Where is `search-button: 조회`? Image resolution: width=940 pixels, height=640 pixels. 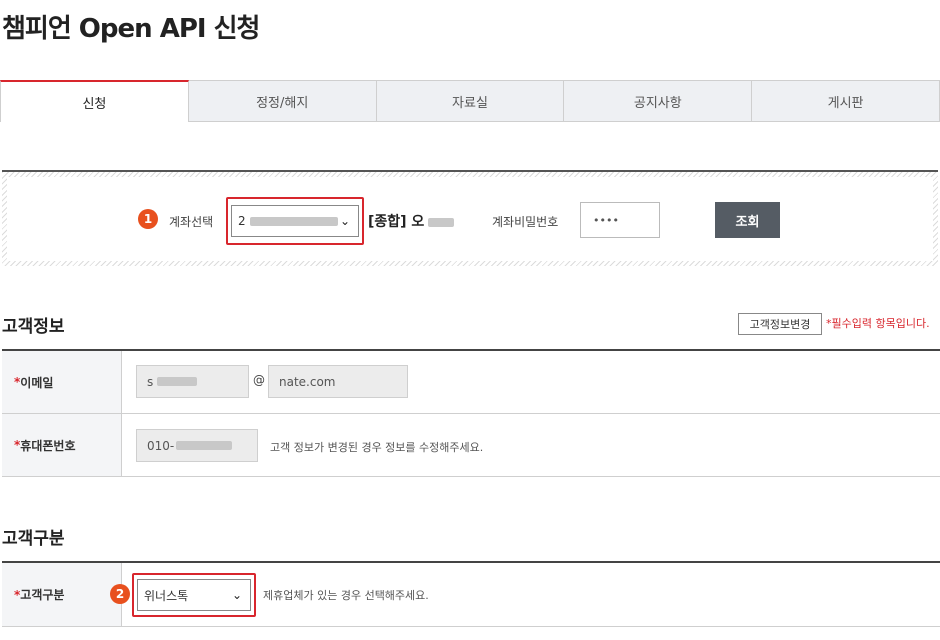
search-button: 조회 is located at coordinates (747, 220).